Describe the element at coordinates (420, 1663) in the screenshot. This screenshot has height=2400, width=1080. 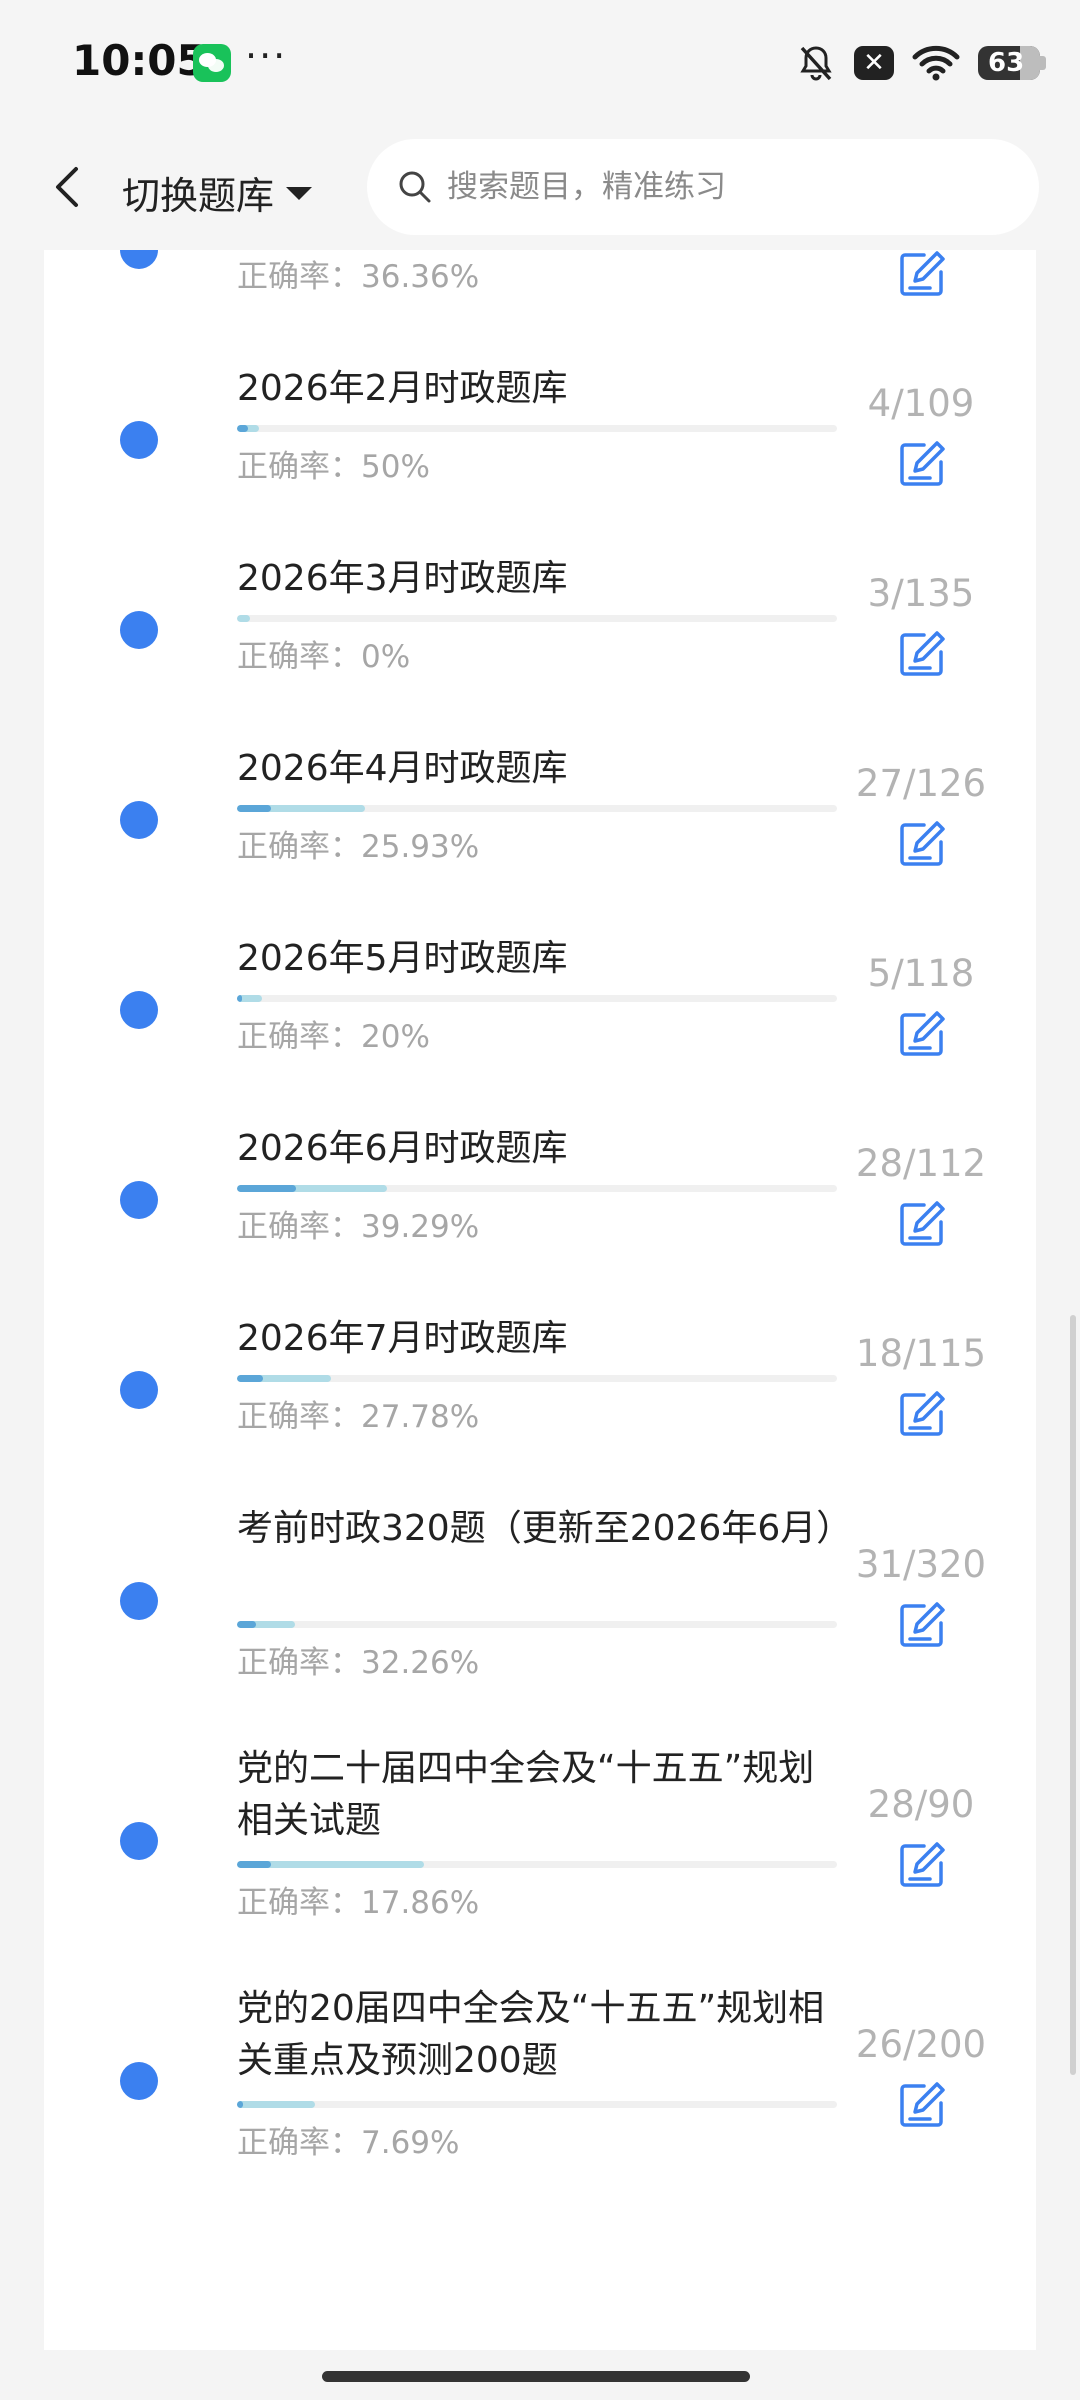
I see `accuracy-value: 32.26%` at that location.